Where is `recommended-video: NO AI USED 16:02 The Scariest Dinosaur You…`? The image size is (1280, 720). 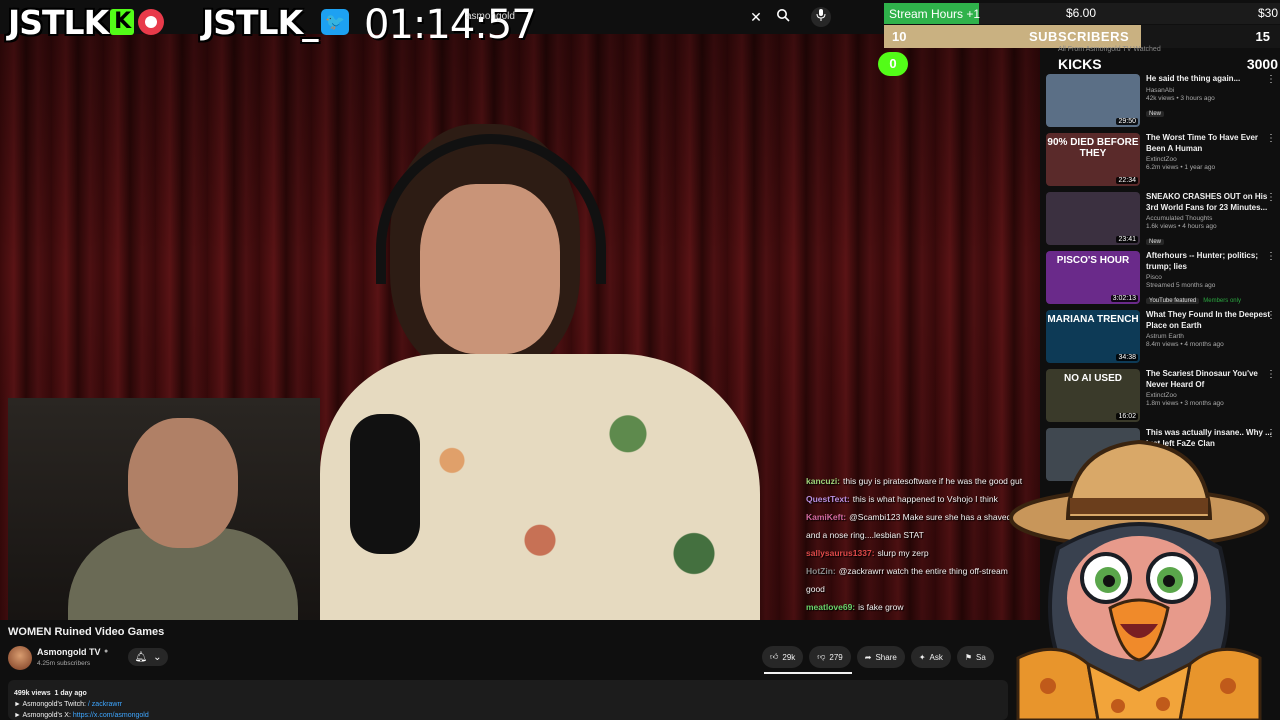
recommended-video: NO AI USED 16:02 The Scariest Dinosaur You… is located at coordinates (1163, 396).